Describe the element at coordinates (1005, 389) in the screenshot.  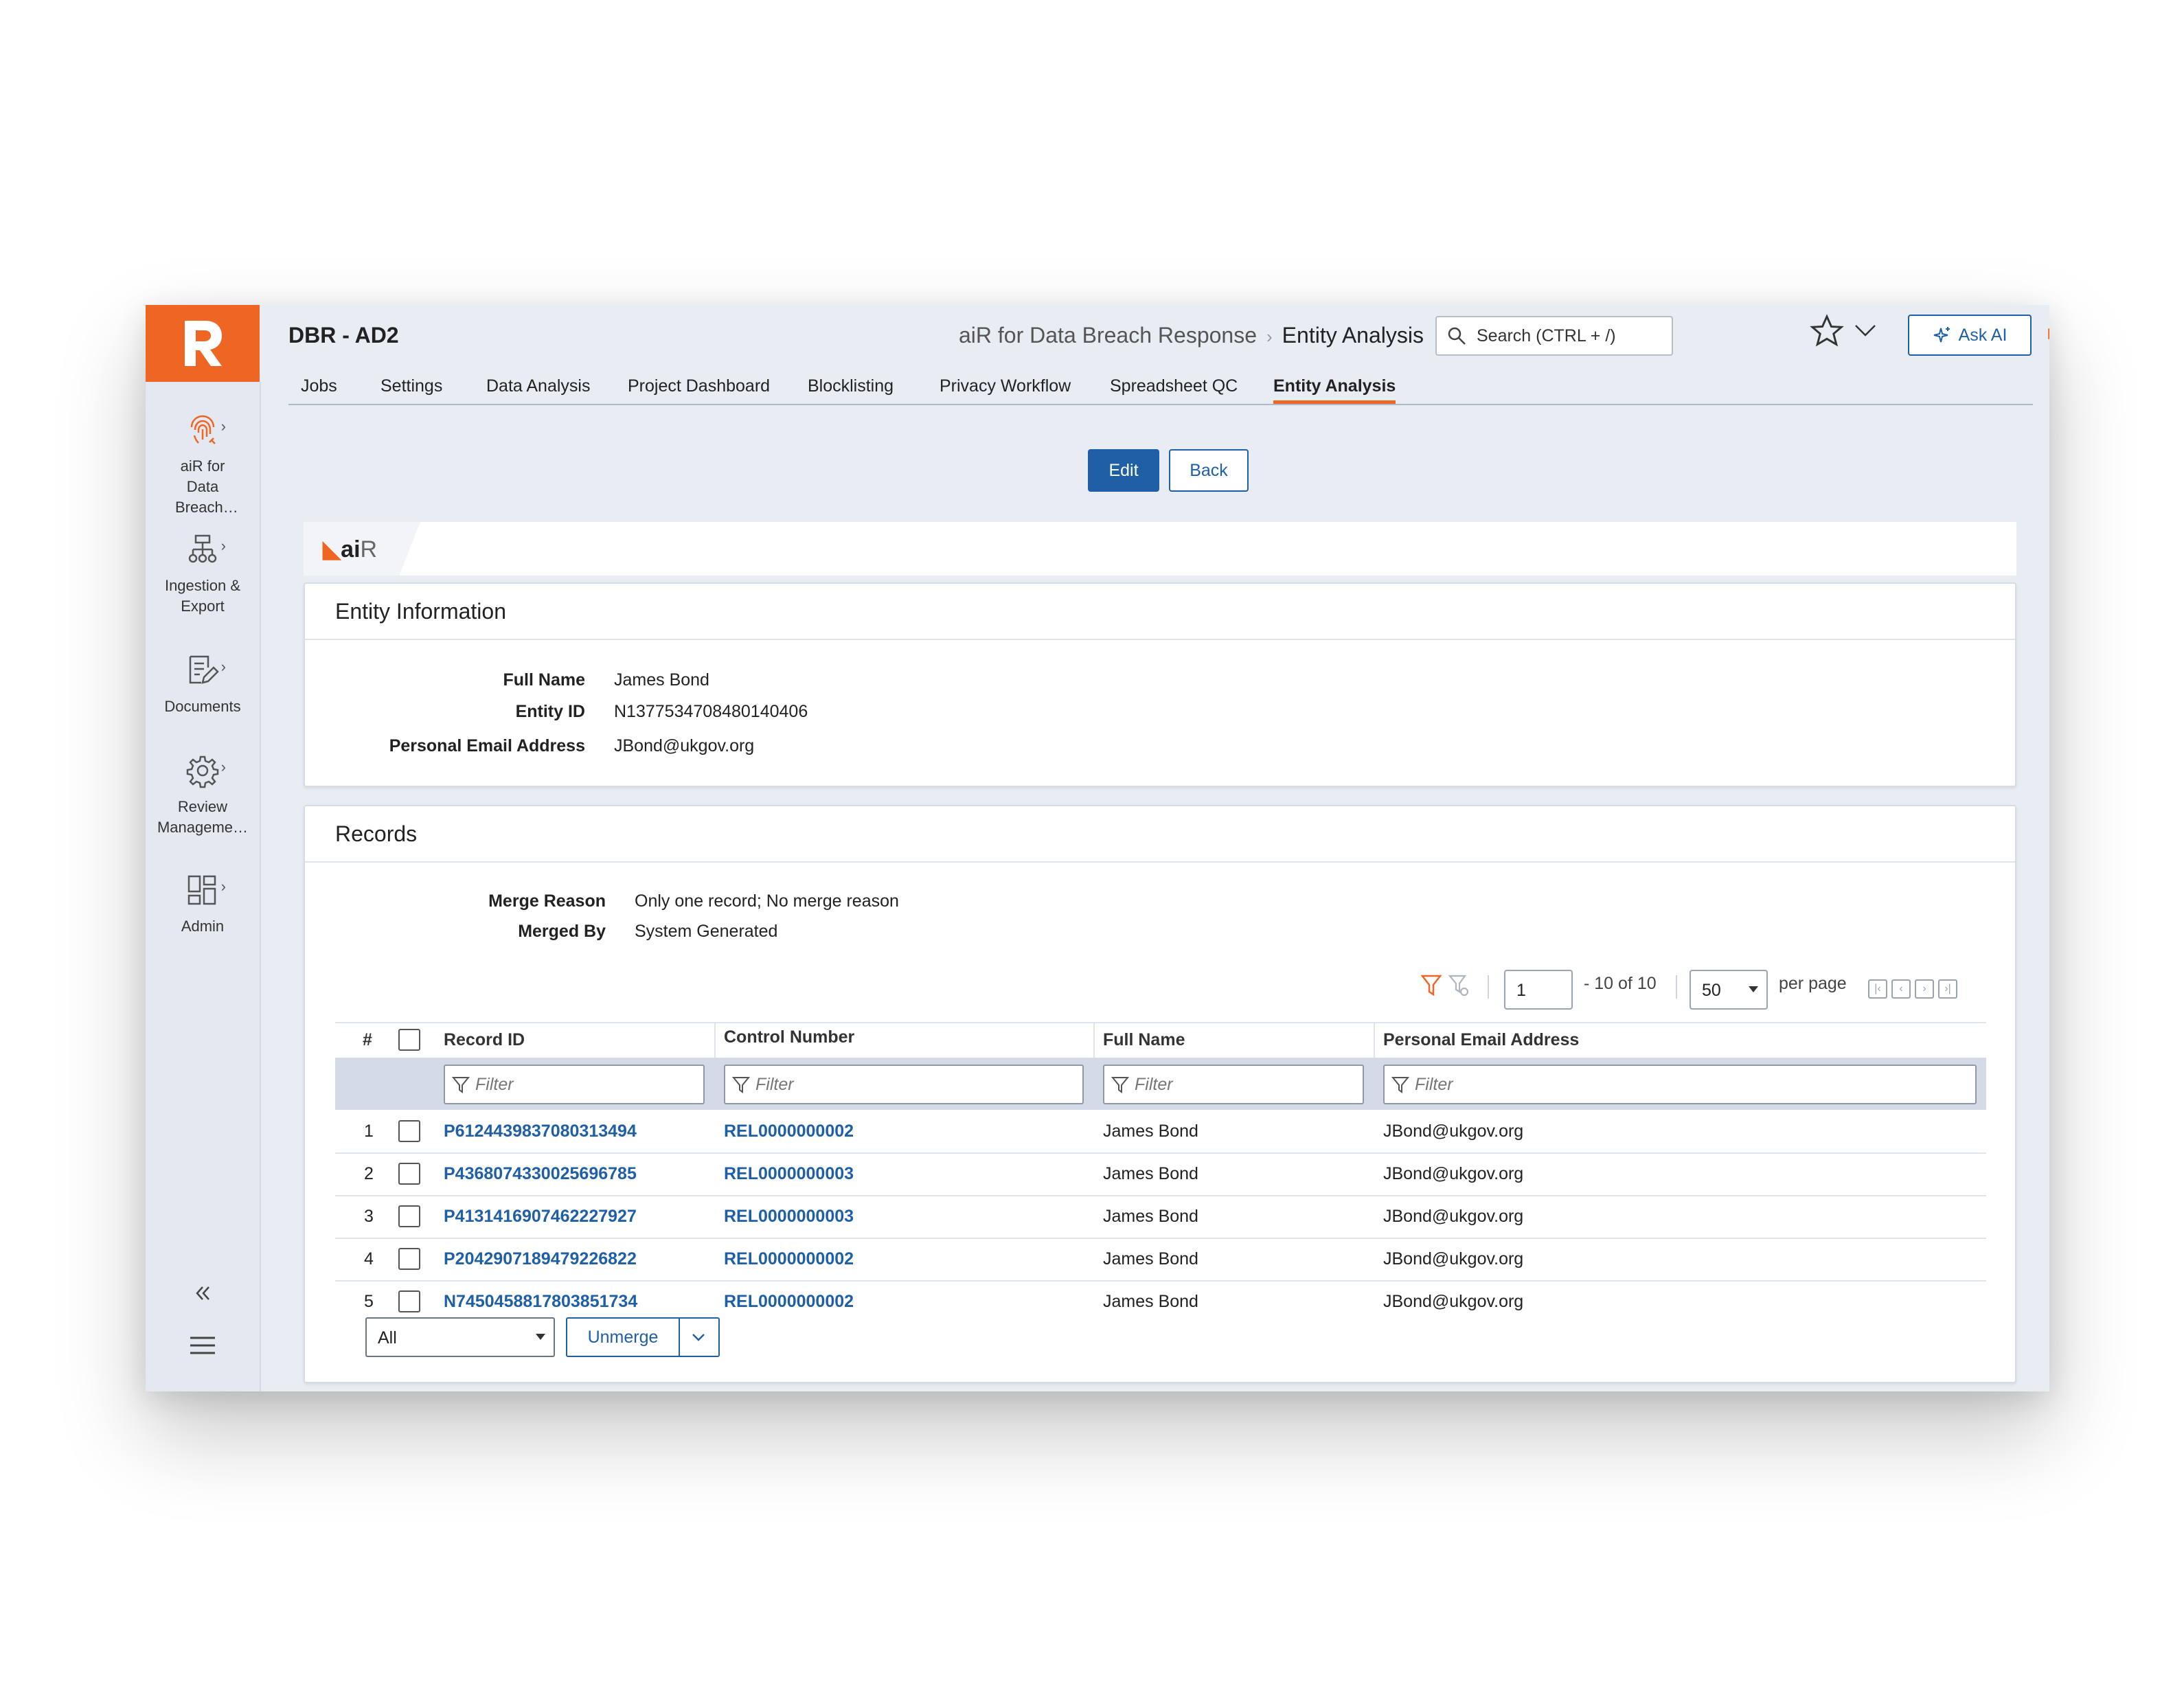
I see `tab-privacy-workflow: Privacy Workflow` at that location.